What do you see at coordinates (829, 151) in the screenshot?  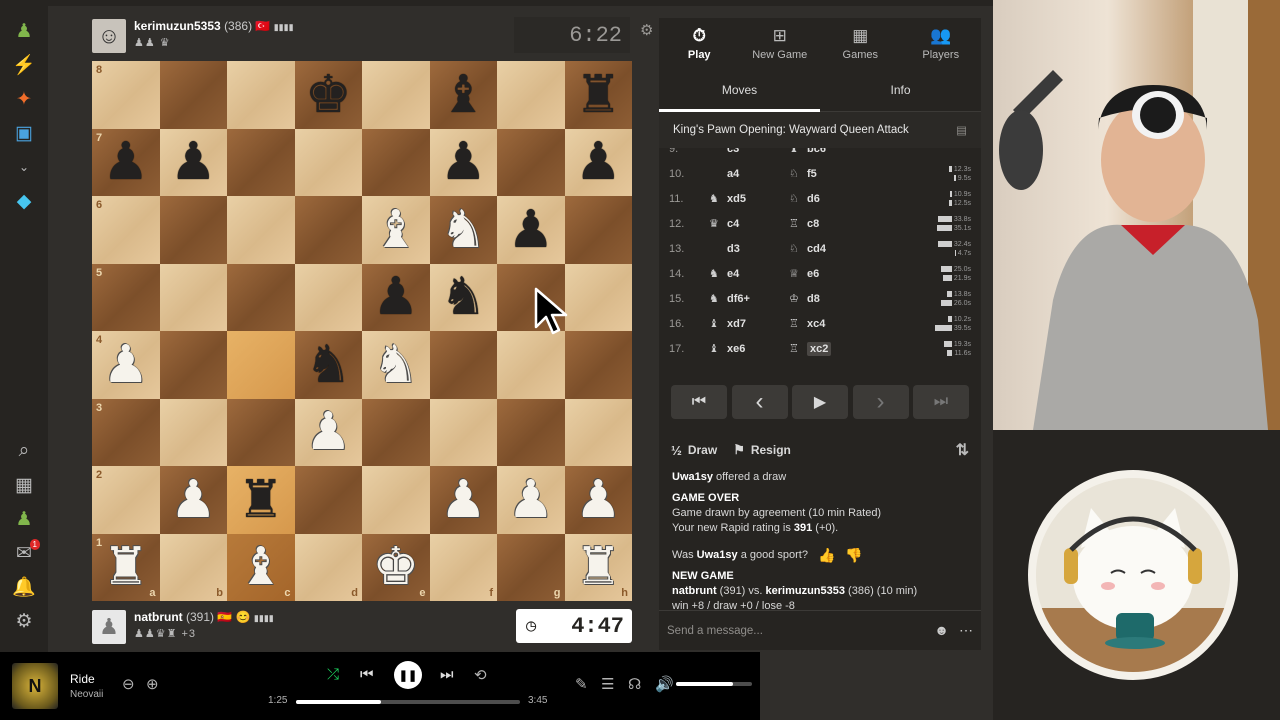 I see `black-move: ♝ bc6` at bounding box center [829, 151].